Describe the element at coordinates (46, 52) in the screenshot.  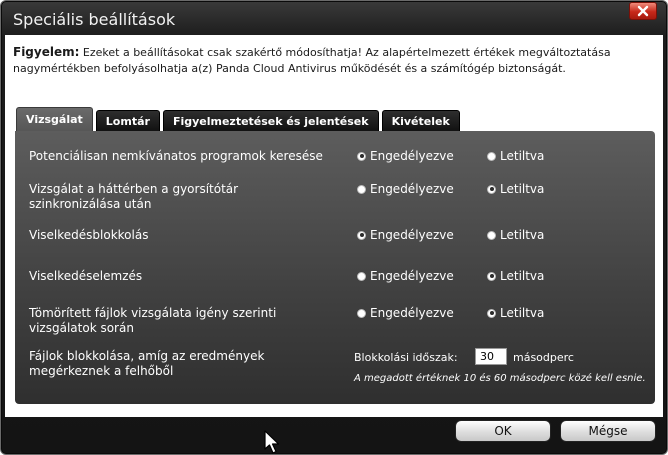
I see `warning-label: Figyelem:` at that location.